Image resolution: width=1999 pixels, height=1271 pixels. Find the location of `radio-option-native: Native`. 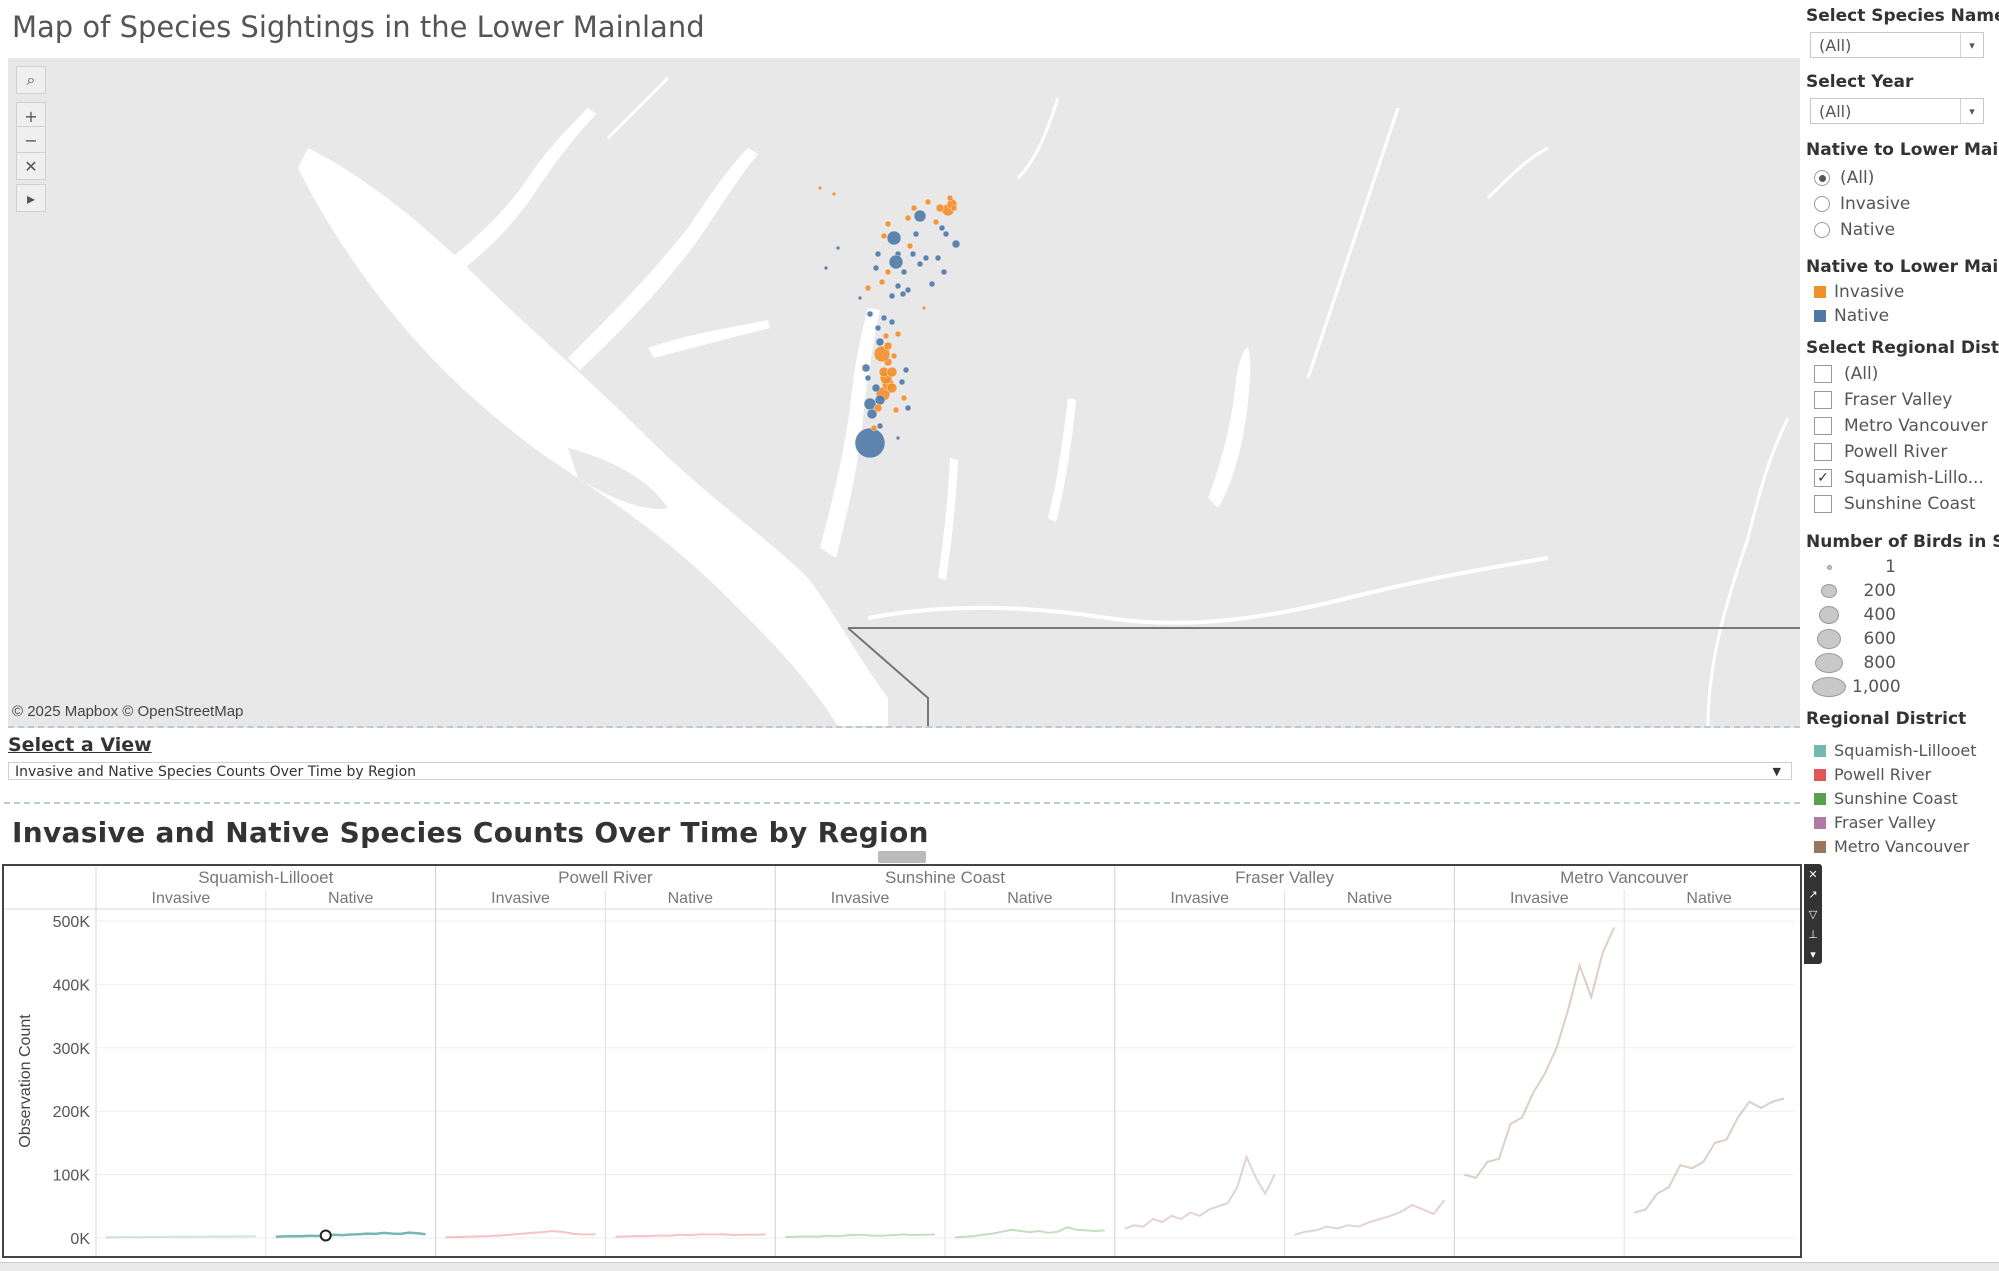

radio-option-native: Native is located at coordinates (1854, 230).